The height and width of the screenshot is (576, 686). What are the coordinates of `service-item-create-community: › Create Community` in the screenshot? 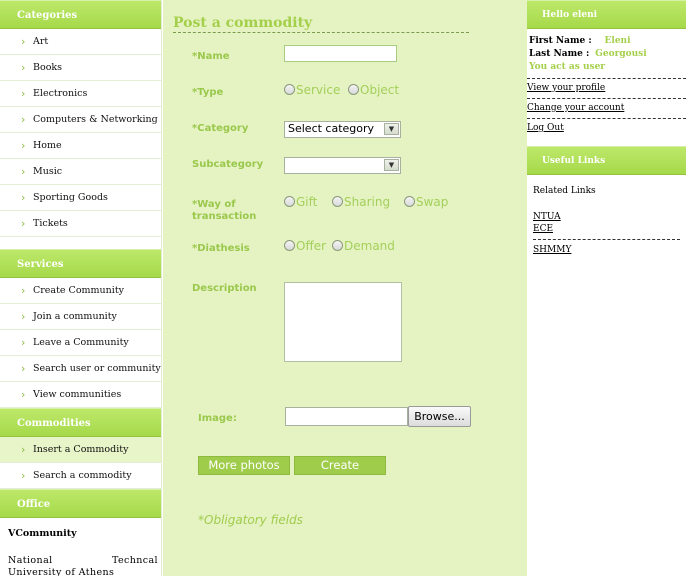 It's located at (80, 291).